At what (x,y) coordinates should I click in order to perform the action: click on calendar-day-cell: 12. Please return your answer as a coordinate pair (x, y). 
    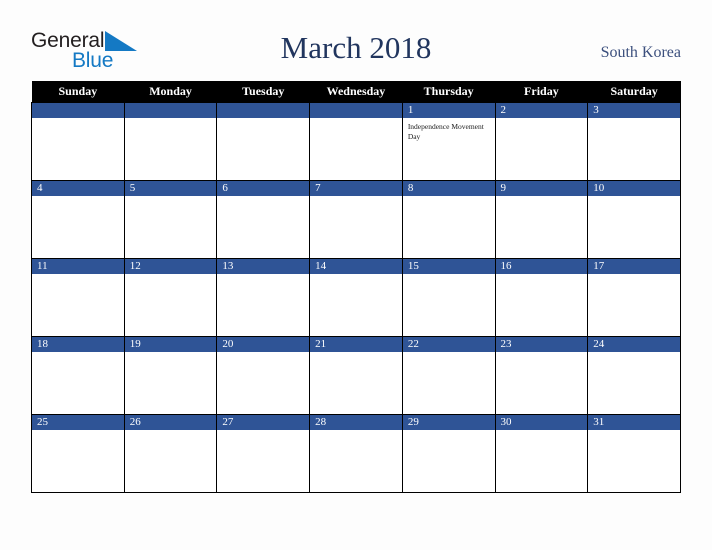
    Looking at the image, I should click on (170, 297).